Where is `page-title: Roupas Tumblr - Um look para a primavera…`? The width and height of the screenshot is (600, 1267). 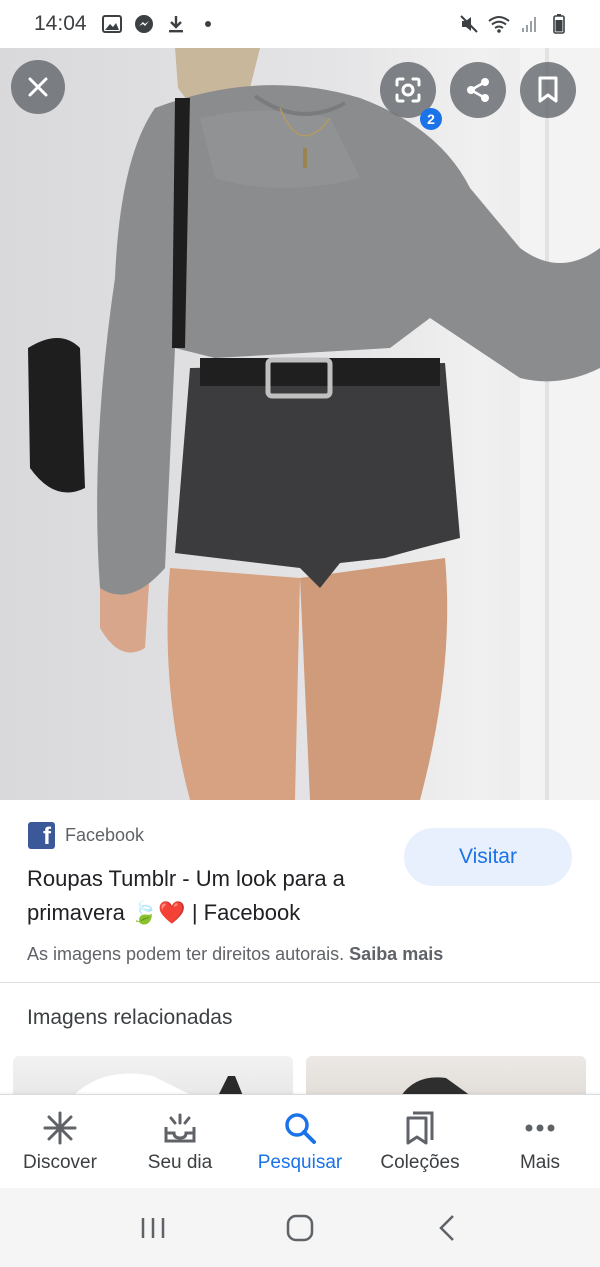 page-title: Roupas Tumblr - Um look para a primavera… is located at coordinates (212, 896).